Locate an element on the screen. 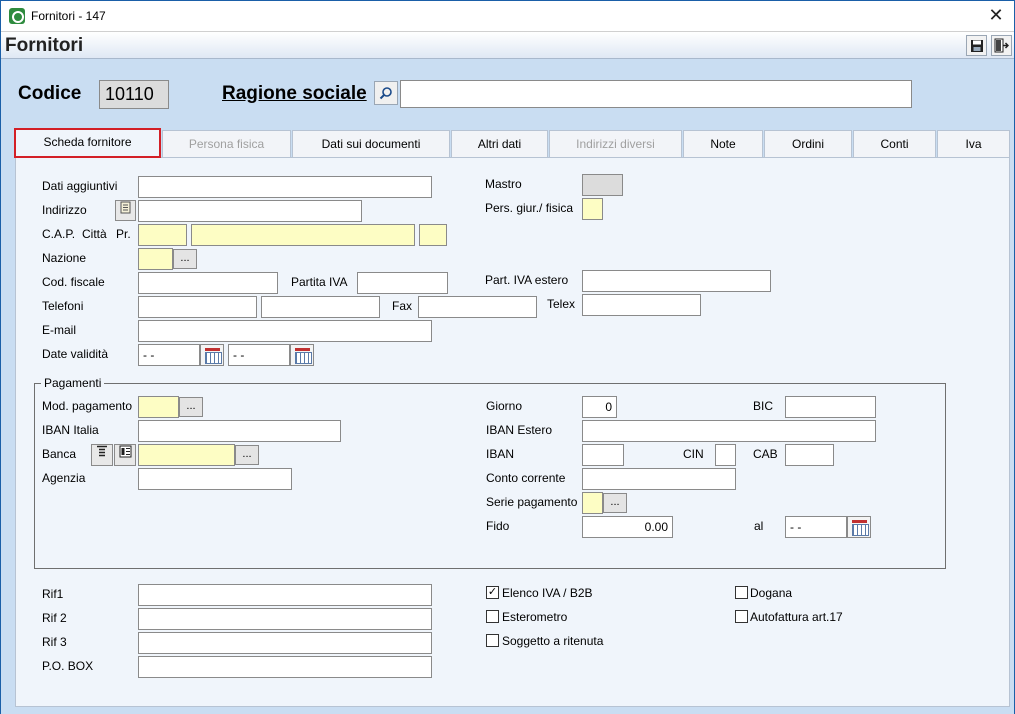 Image resolution: width=1015 pixels, height=714 pixels. iban-italia-label: IBAN Italia is located at coordinates (70, 430).